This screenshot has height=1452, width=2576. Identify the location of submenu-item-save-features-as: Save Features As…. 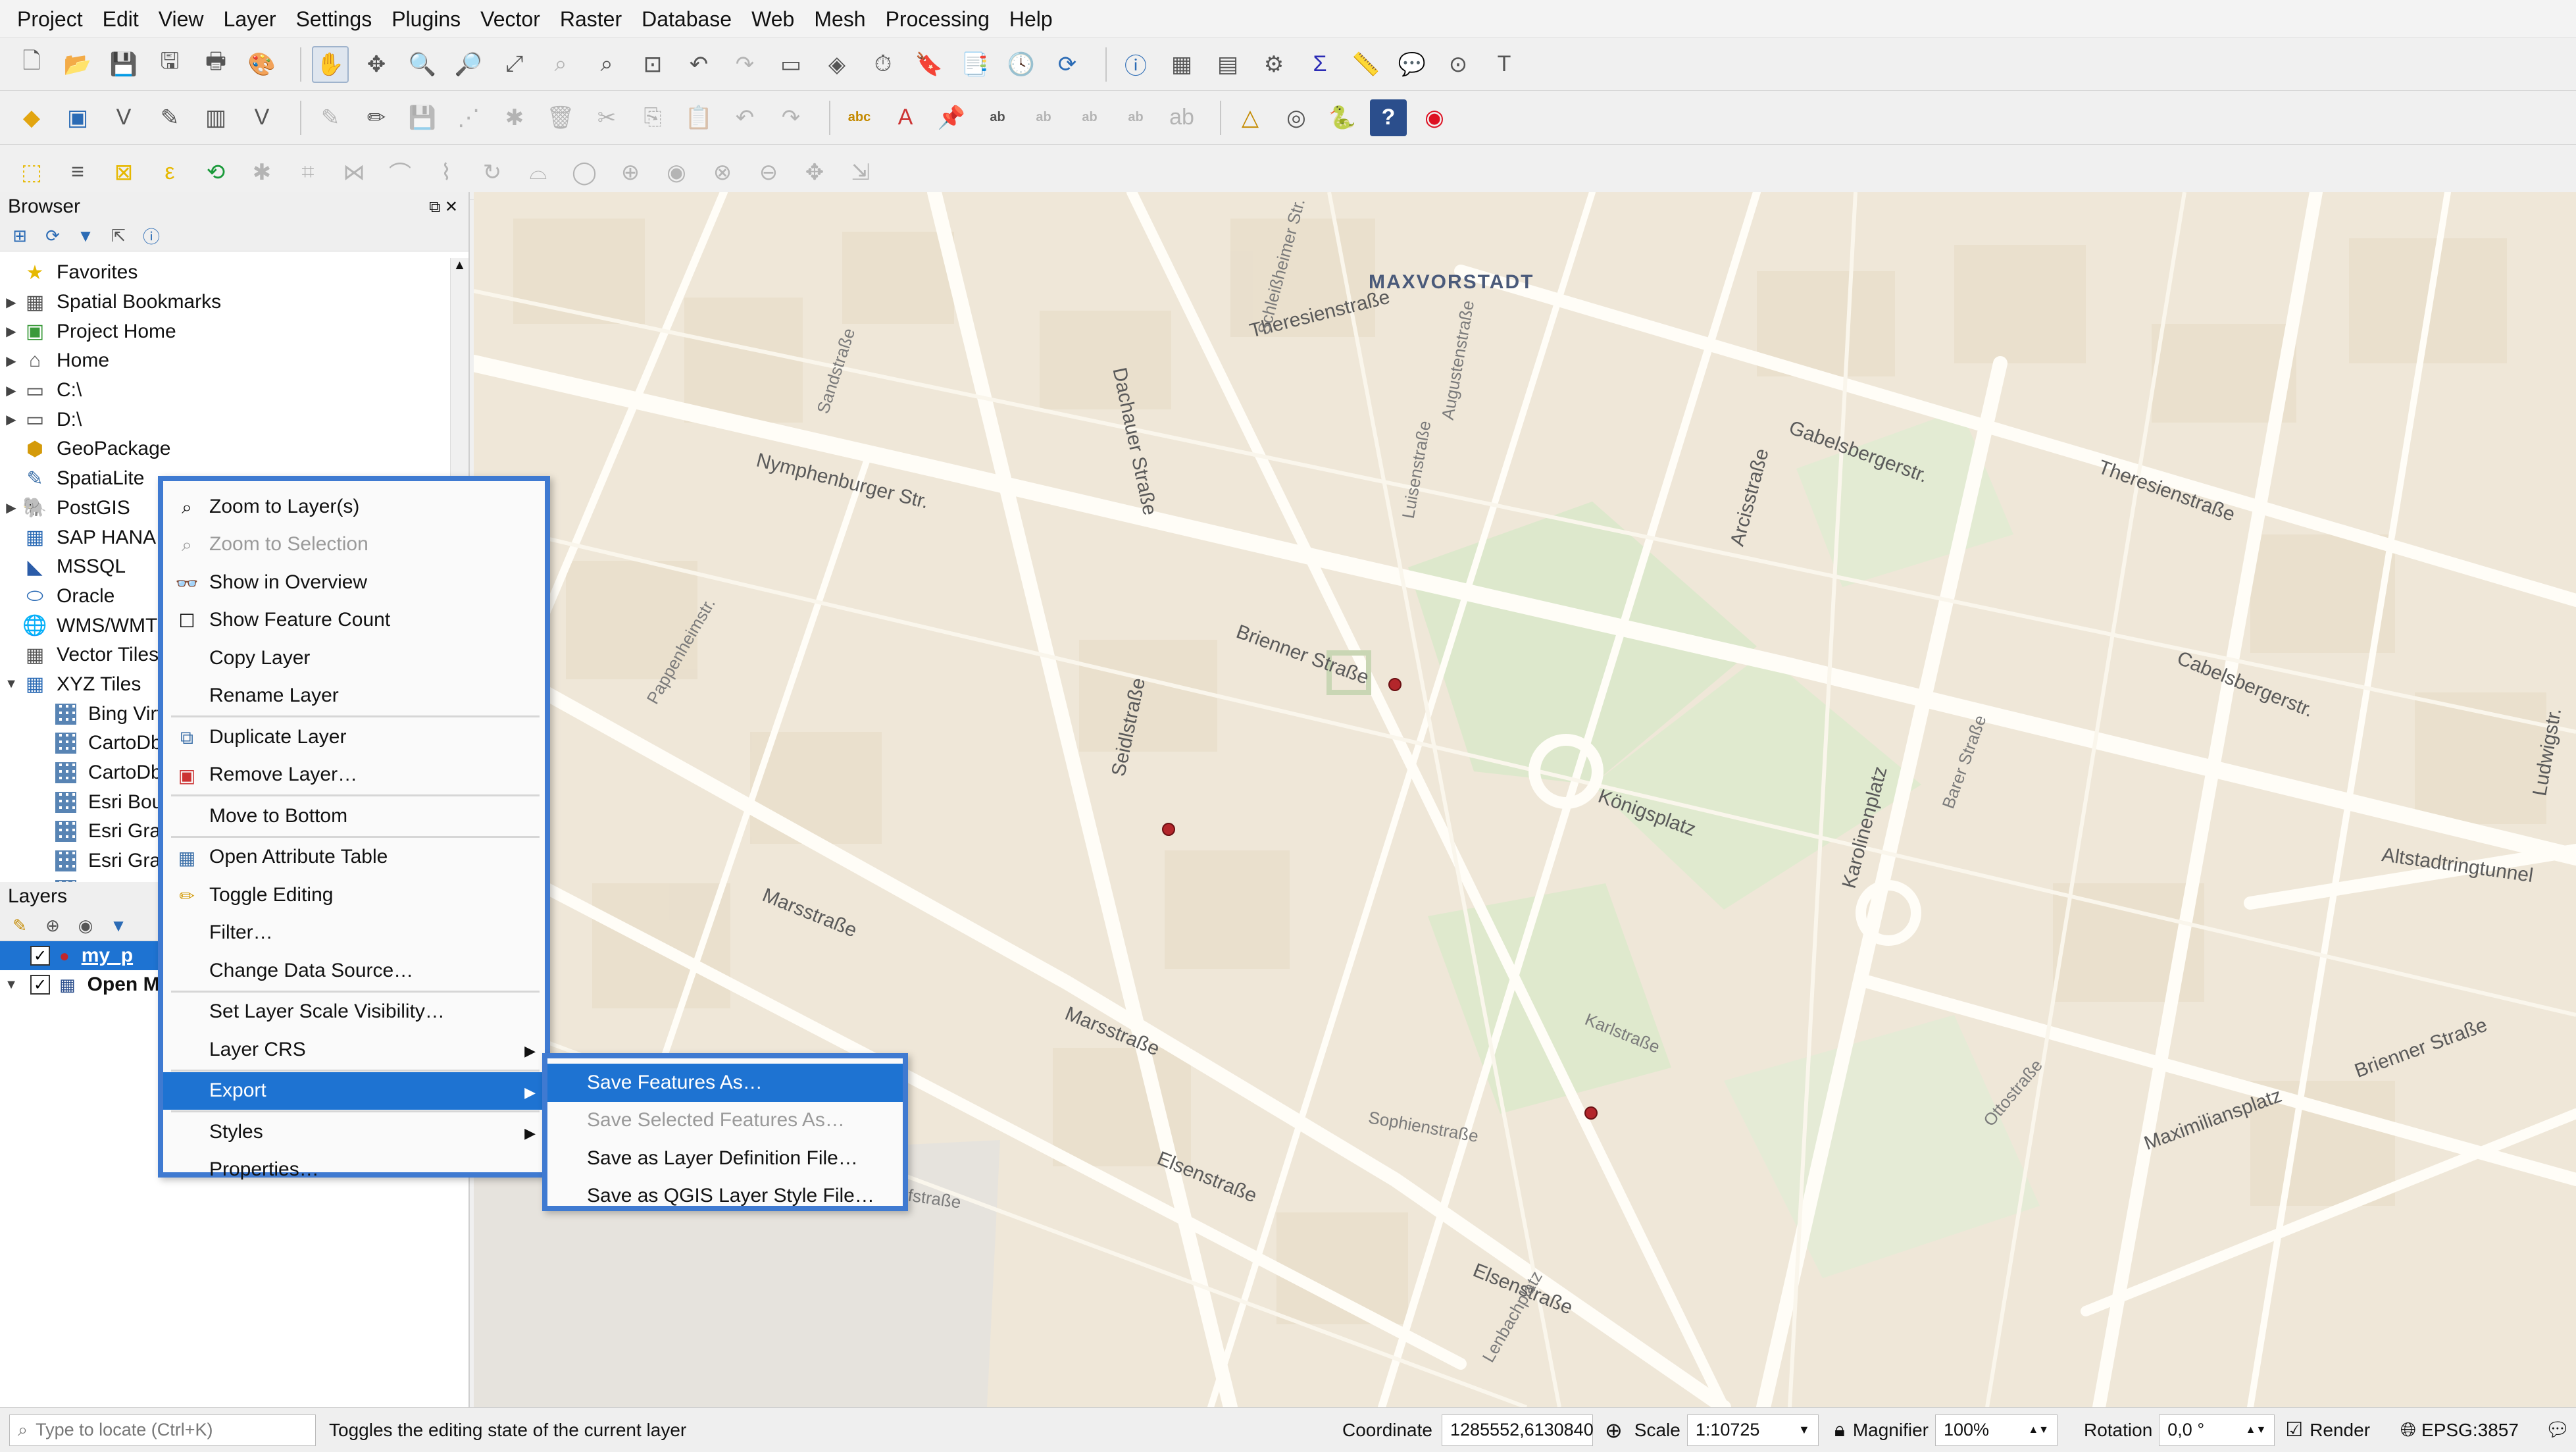
(725, 1083).